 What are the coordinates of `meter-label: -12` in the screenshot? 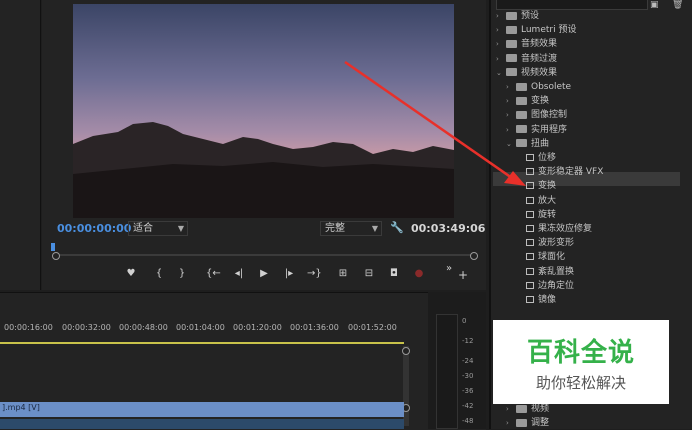 It's located at (468, 341).